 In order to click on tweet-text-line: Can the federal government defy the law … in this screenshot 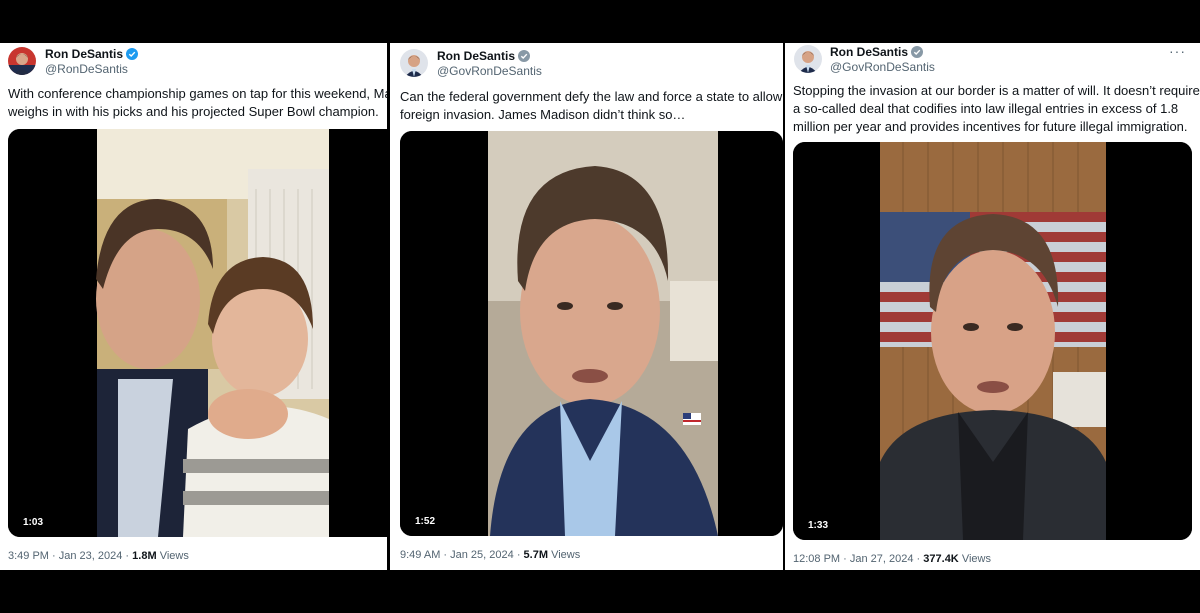, I will do `click(591, 96)`.